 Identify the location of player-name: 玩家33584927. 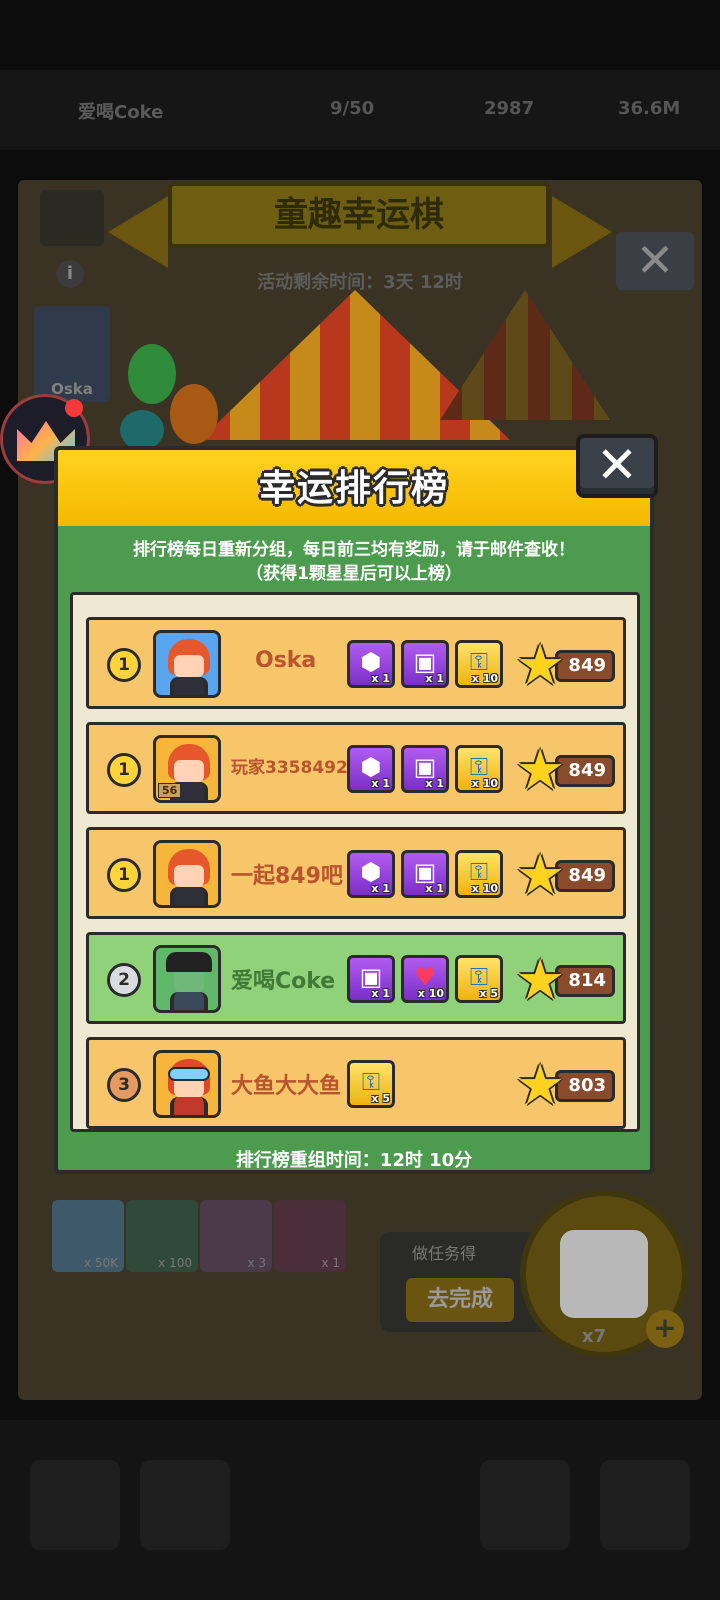
(295, 768).